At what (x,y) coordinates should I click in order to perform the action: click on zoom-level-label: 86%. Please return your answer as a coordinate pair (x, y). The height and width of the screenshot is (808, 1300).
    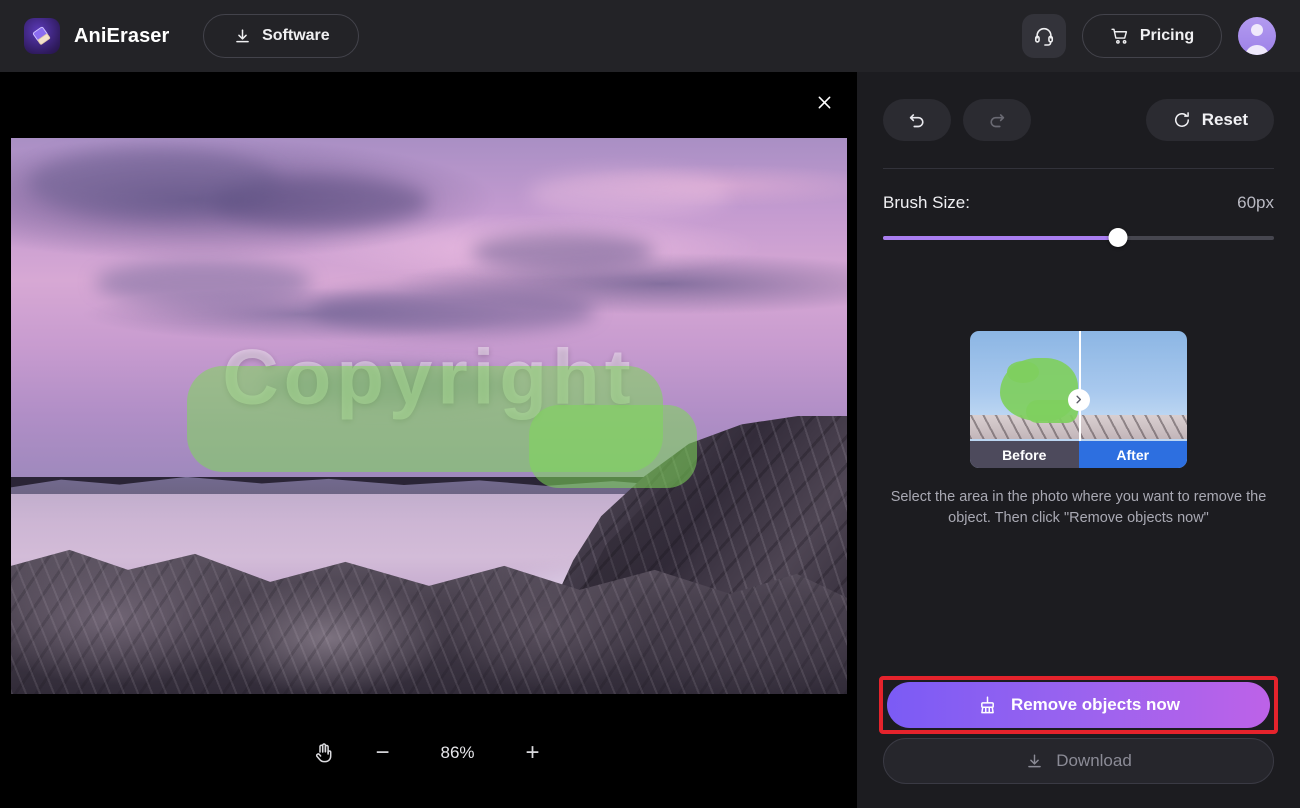
    Looking at the image, I should click on (457, 752).